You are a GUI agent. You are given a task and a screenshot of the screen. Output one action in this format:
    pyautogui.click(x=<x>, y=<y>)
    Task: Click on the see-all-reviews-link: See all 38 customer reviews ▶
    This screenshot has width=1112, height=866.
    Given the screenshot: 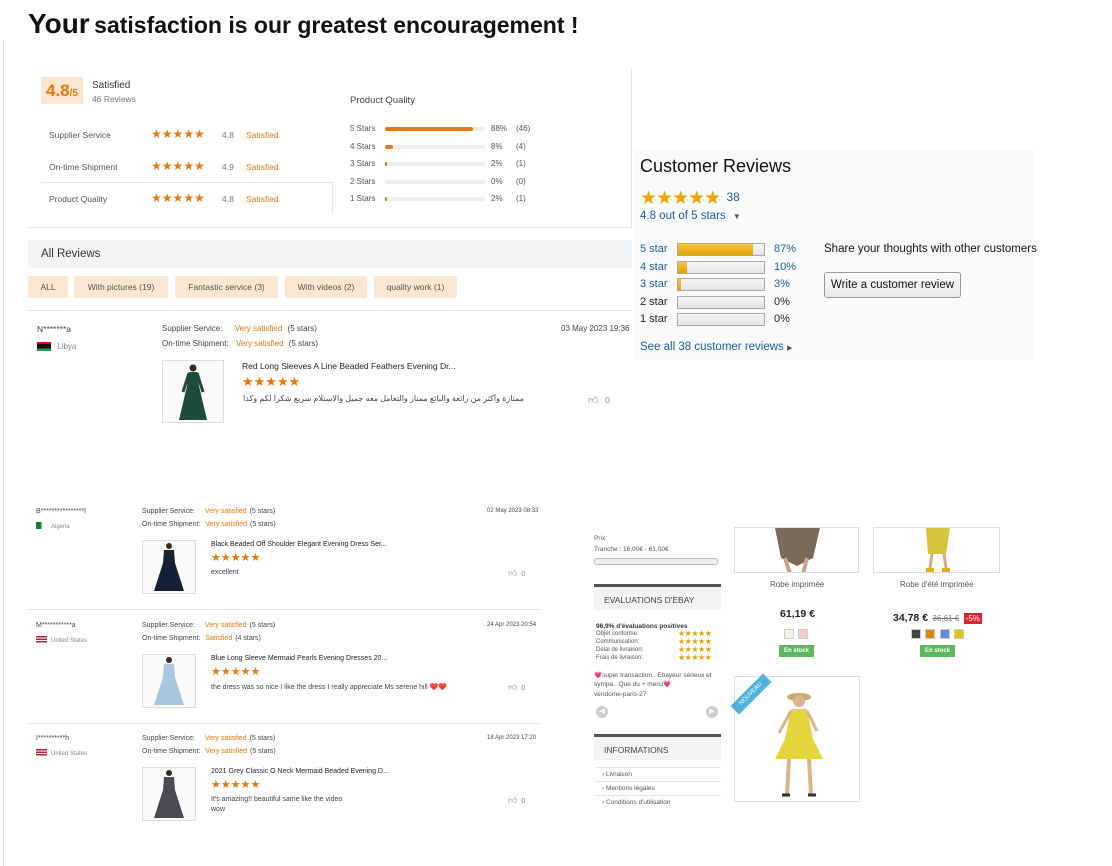 What is the action you would take?
    pyautogui.click(x=716, y=347)
    